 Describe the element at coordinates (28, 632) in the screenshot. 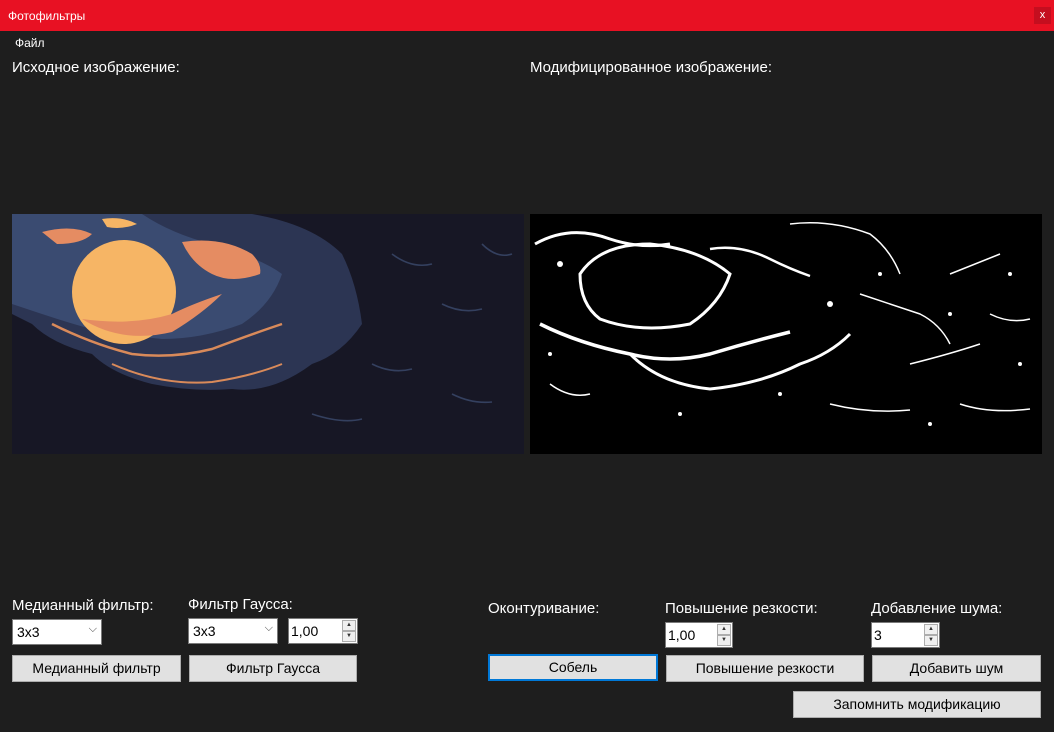

I see `median-size-value: 3x3` at that location.